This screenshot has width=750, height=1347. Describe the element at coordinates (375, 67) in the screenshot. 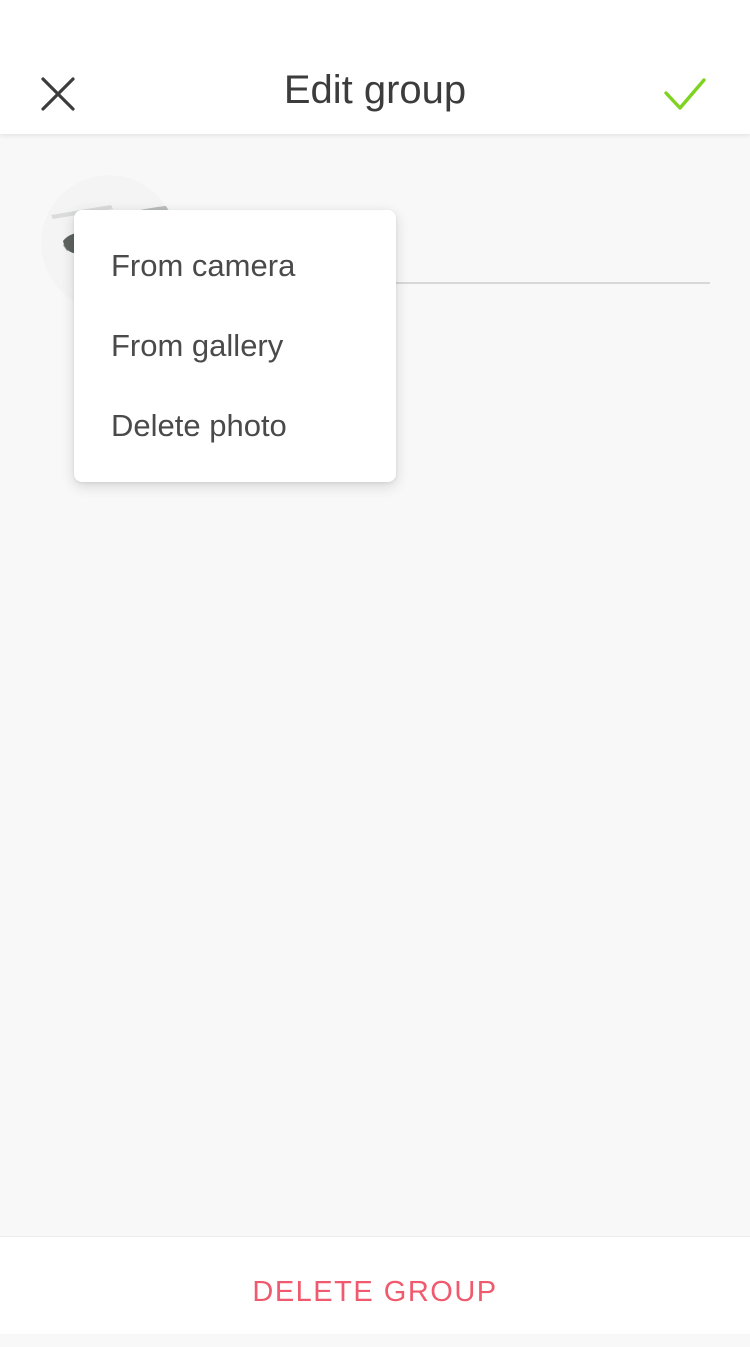

I see `app-header: Edit group` at that location.